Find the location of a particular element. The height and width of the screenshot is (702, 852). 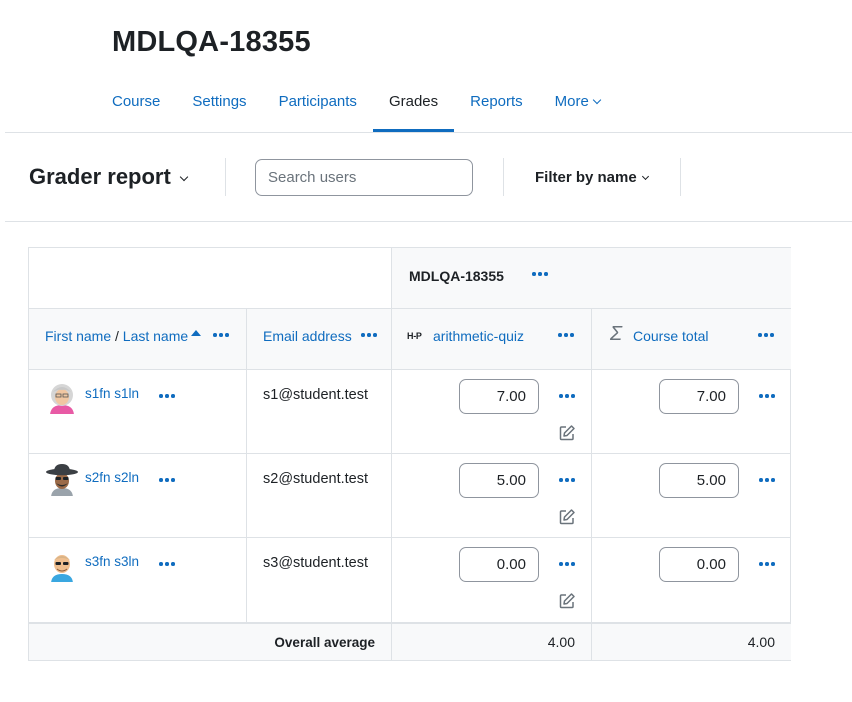

user-name-link: s1fn s1ln is located at coordinates (112, 393).